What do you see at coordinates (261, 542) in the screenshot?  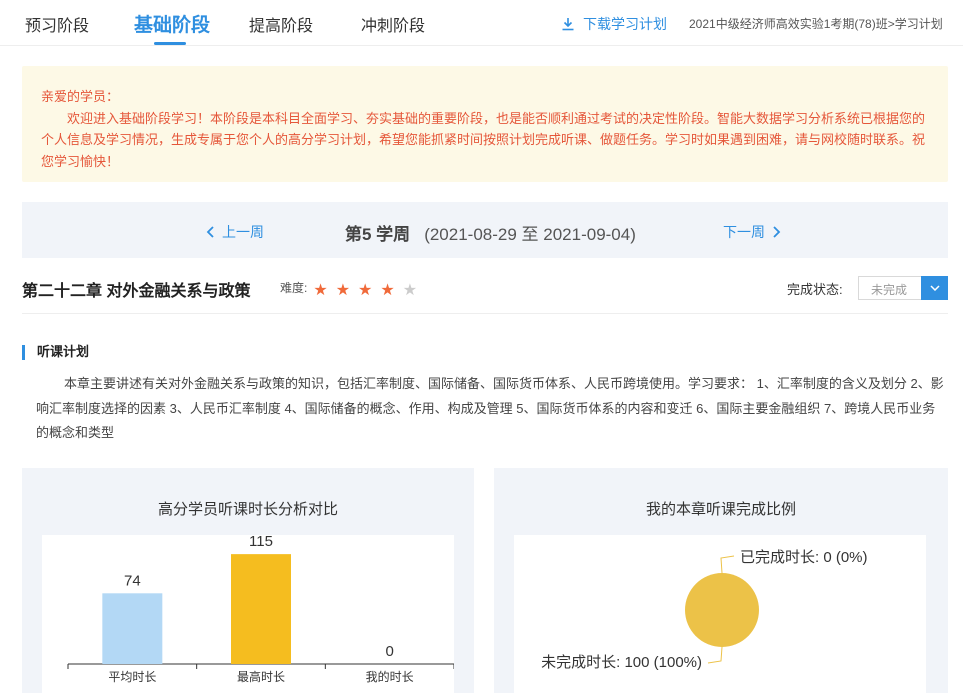 I see `bar-value-label: 115` at bounding box center [261, 542].